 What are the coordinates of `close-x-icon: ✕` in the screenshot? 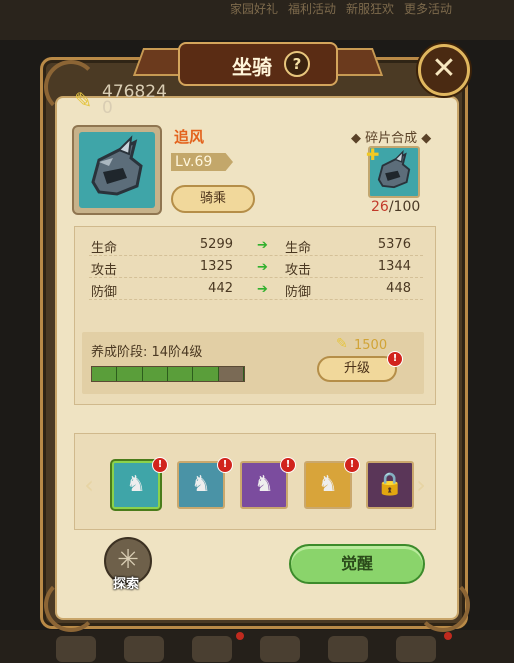 It's located at (444, 68).